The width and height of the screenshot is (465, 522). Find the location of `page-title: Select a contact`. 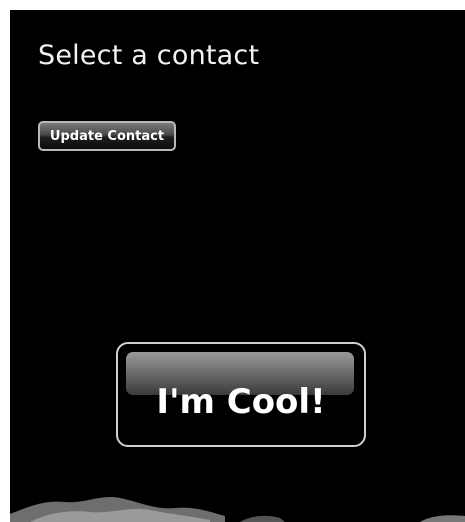

page-title: Select a contact is located at coordinates (149, 55).